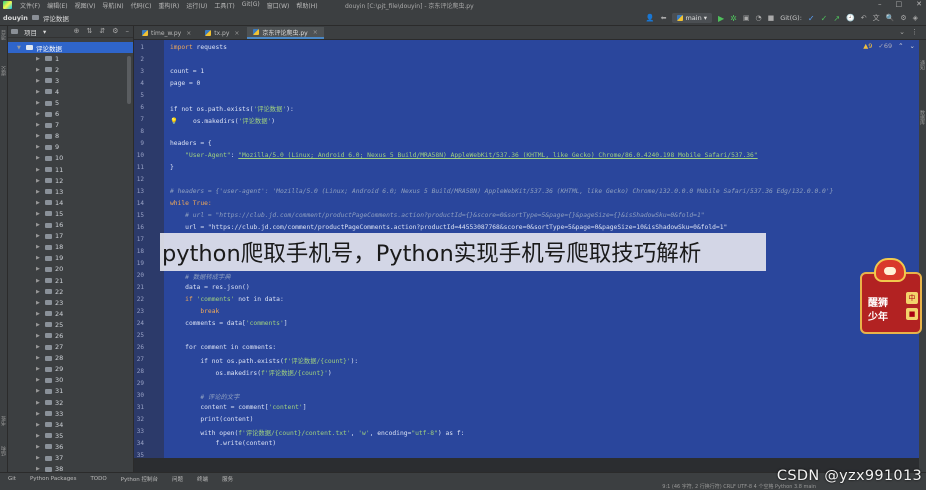 The image size is (926, 490). What do you see at coordinates (70, 269) in the screenshot?
I see `tree-folder-item: ▶ 20` at bounding box center [70, 269].